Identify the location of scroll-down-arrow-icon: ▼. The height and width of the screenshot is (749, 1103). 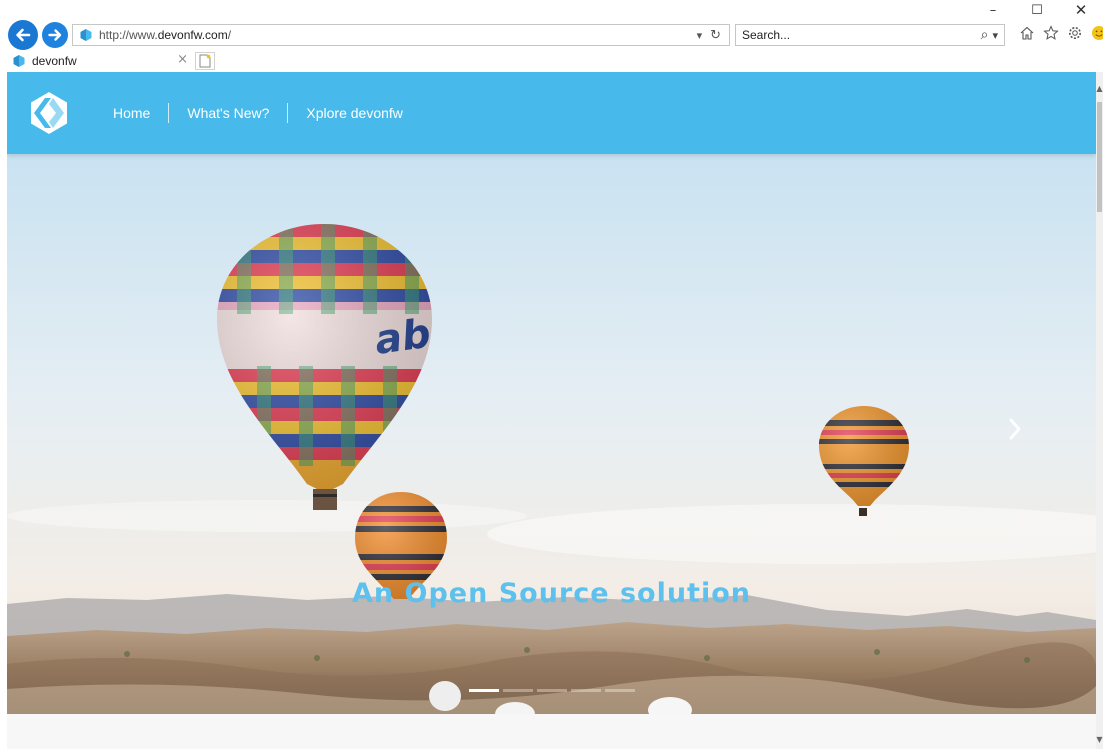
(1099, 740).